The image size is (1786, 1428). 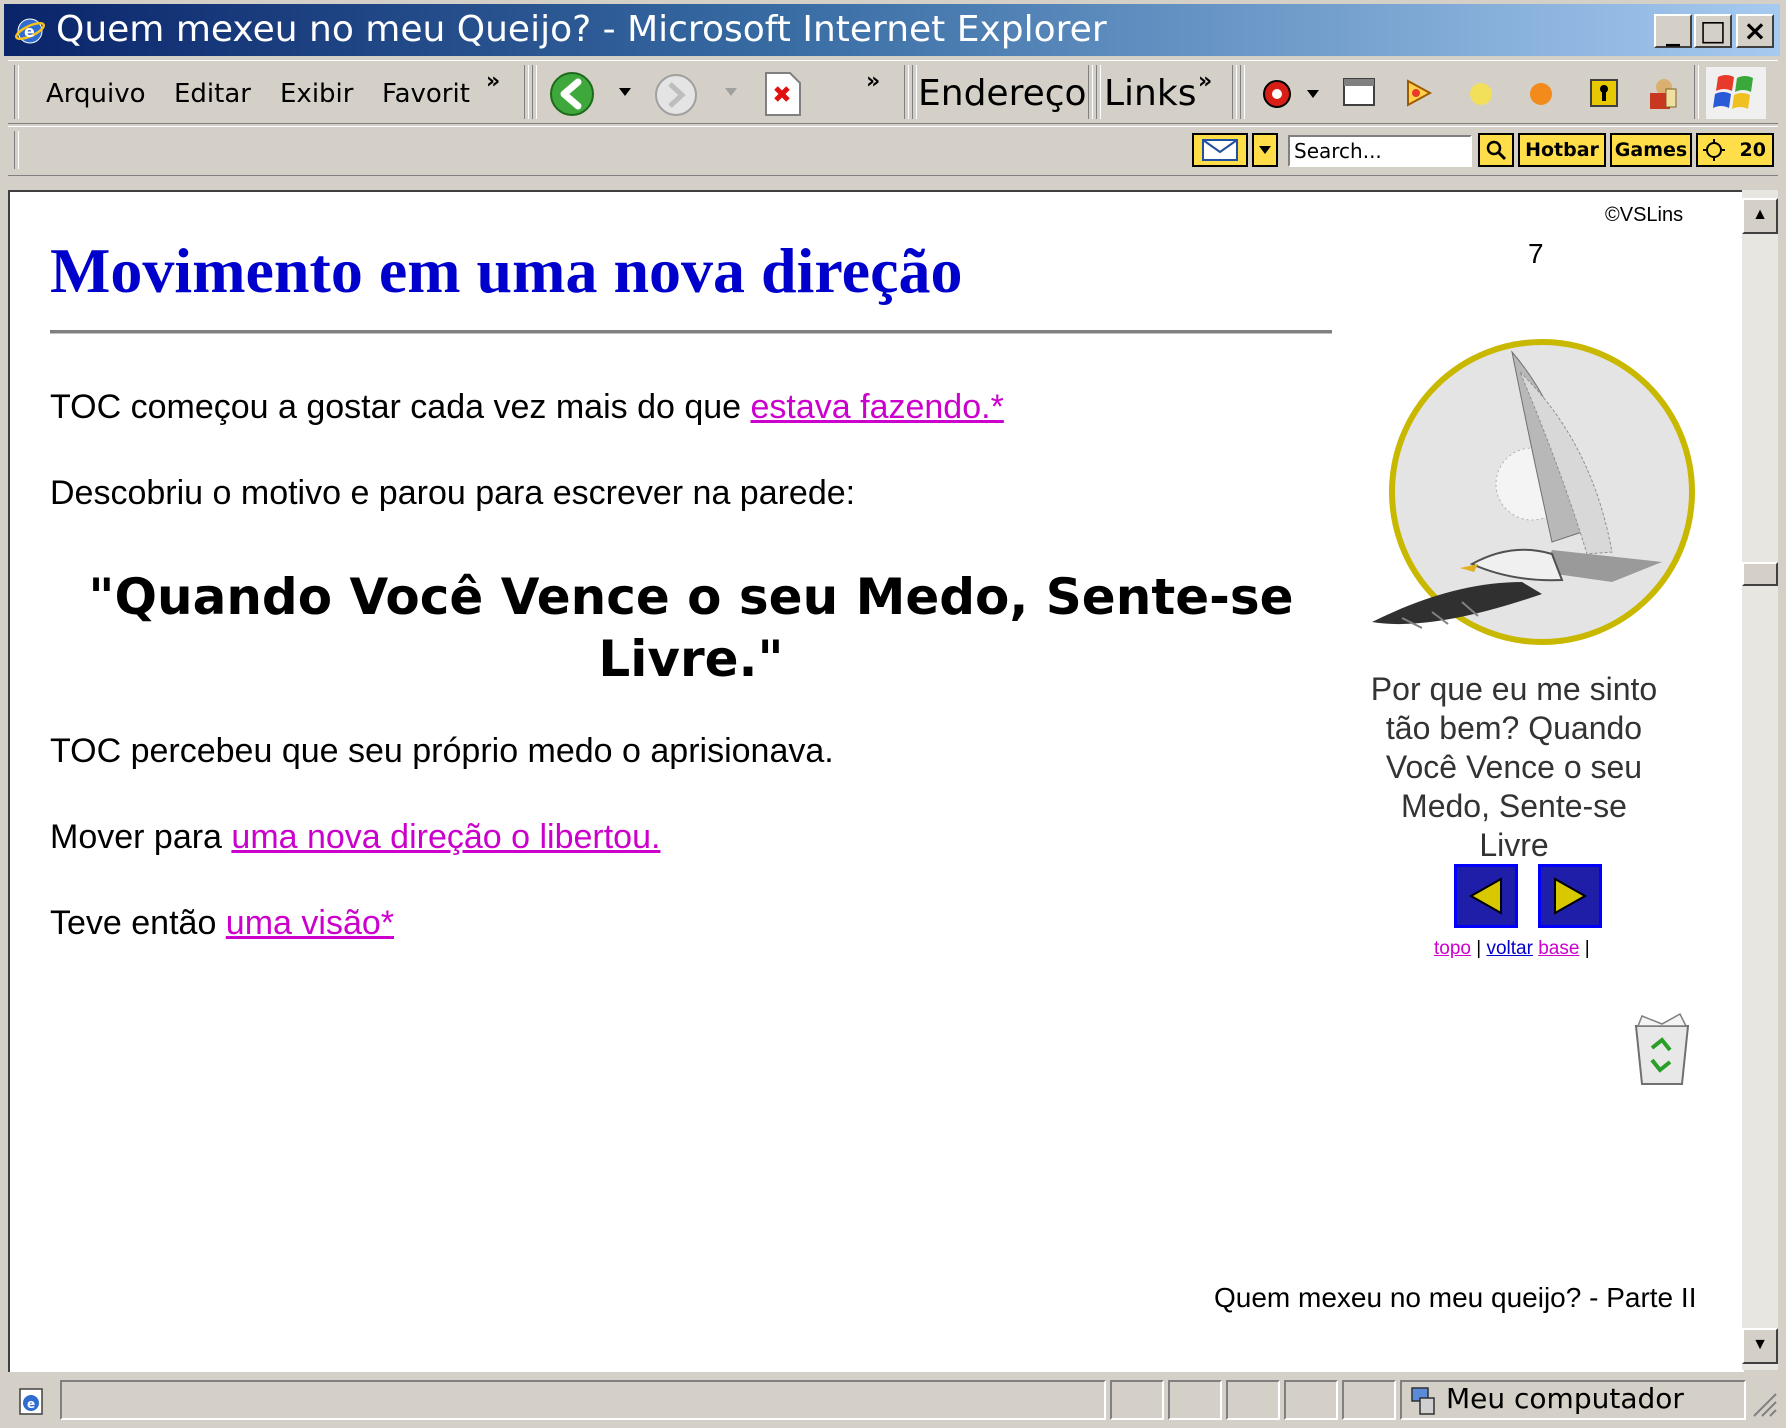 What do you see at coordinates (212, 94) in the screenshot?
I see `menu-editar: Editar` at bounding box center [212, 94].